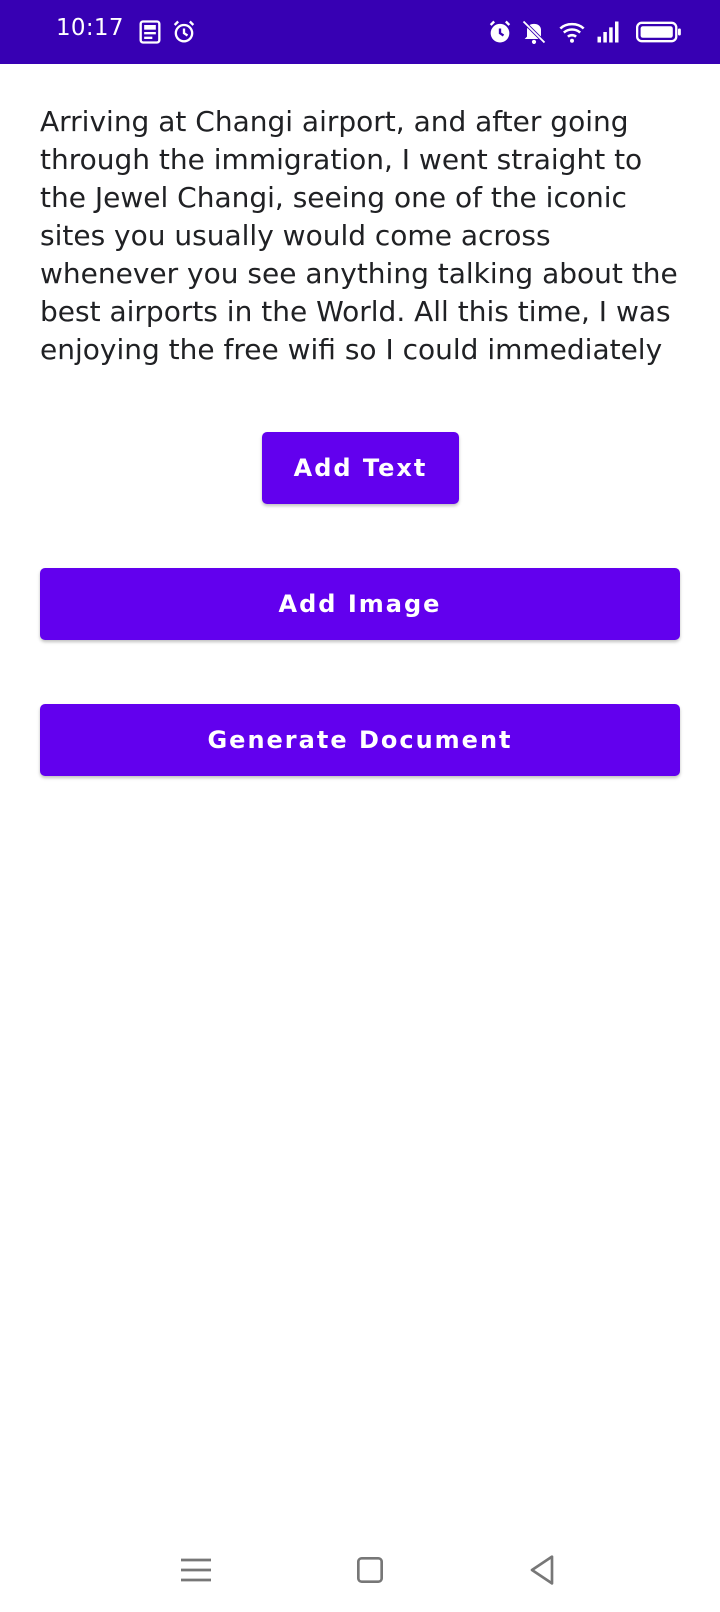 This screenshot has width=720, height=1612. I want to click on back-icon, so click(542, 1570).